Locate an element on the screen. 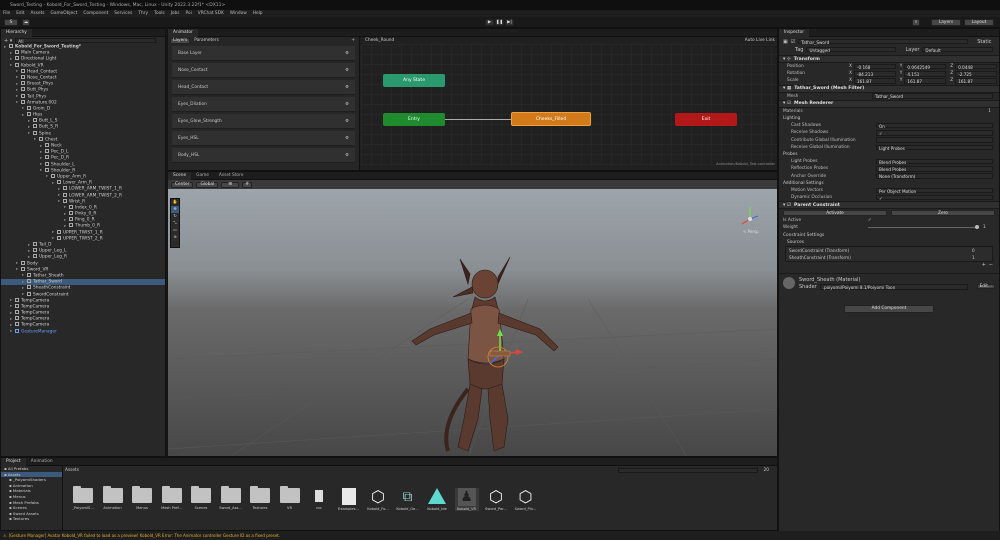 The width and height of the screenshot is (1000, 540). additional-section: Additional Settings is located at coordinates (889, 183).